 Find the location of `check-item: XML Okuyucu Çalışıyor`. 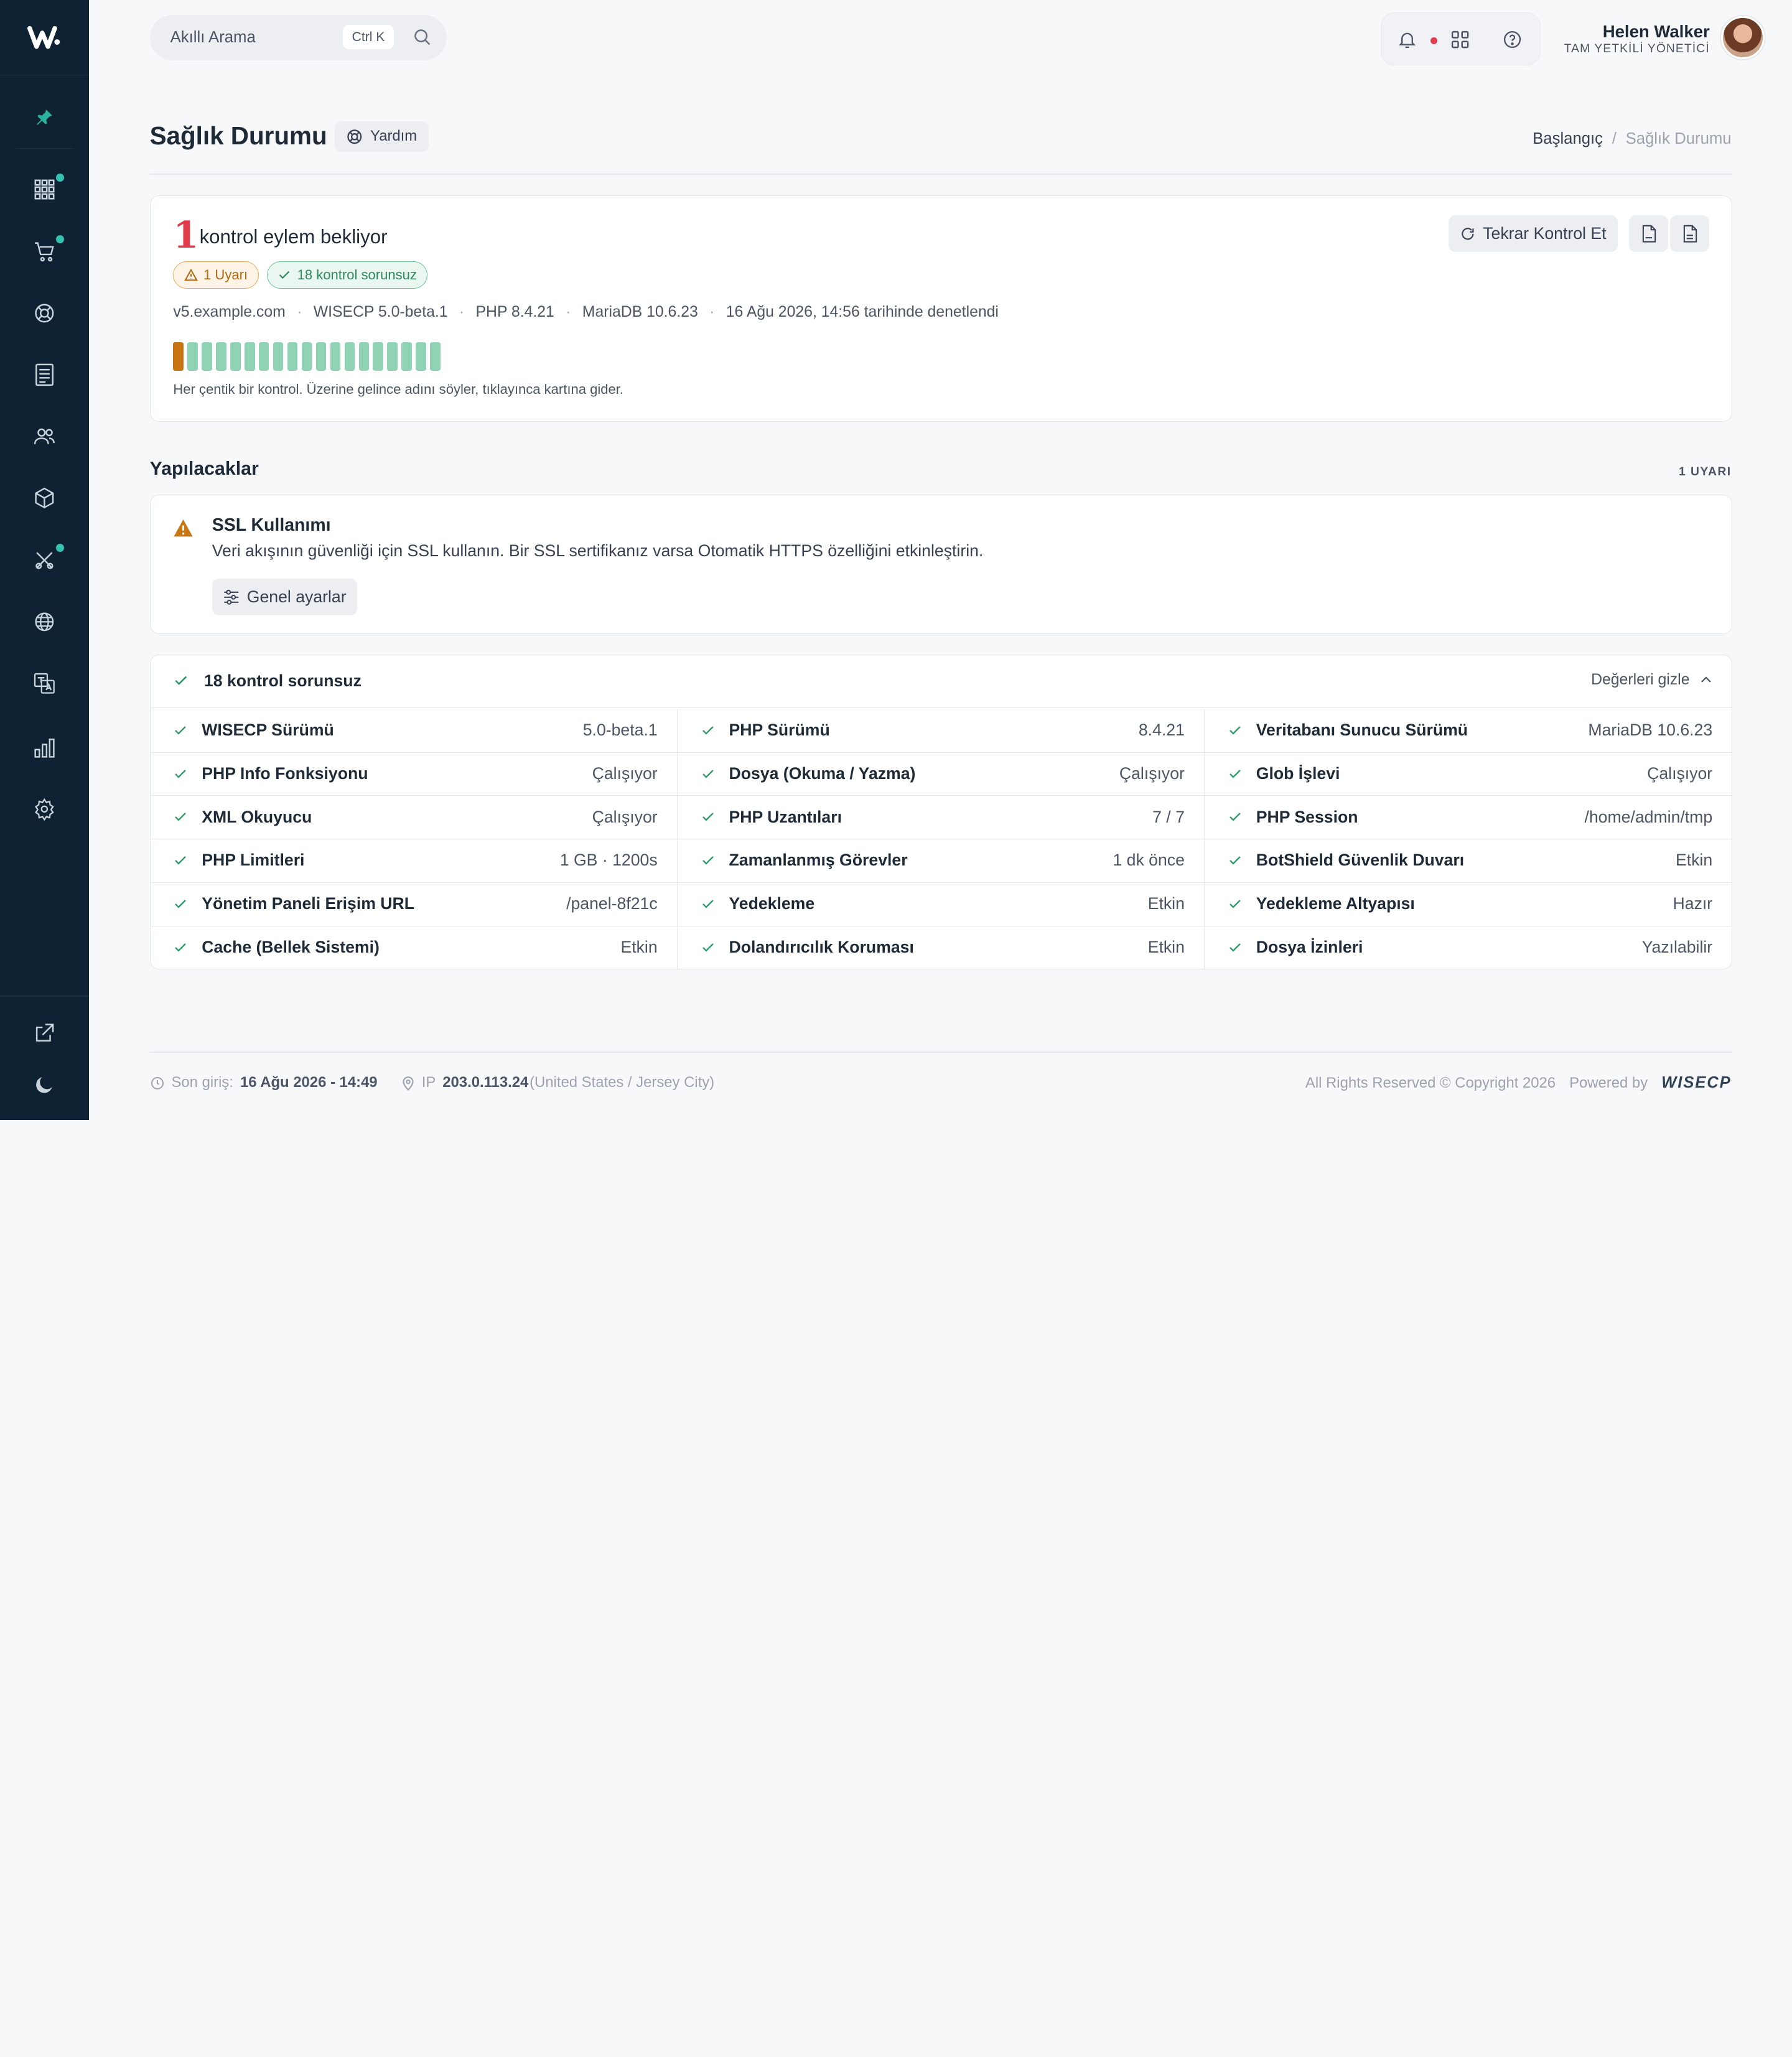

check-item: XML Okuyucu Çalışıyor is located at coordinates (415, 818).